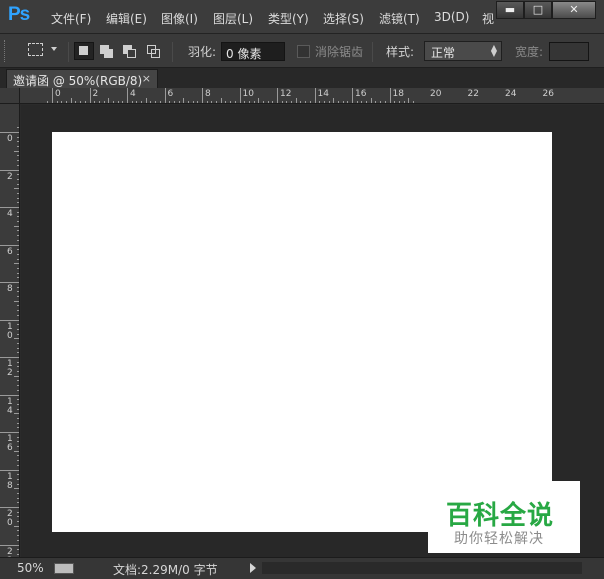 The width and height of the screenshot is (604, 579). I want to click on chevron-down-icon, so click(54, 49).